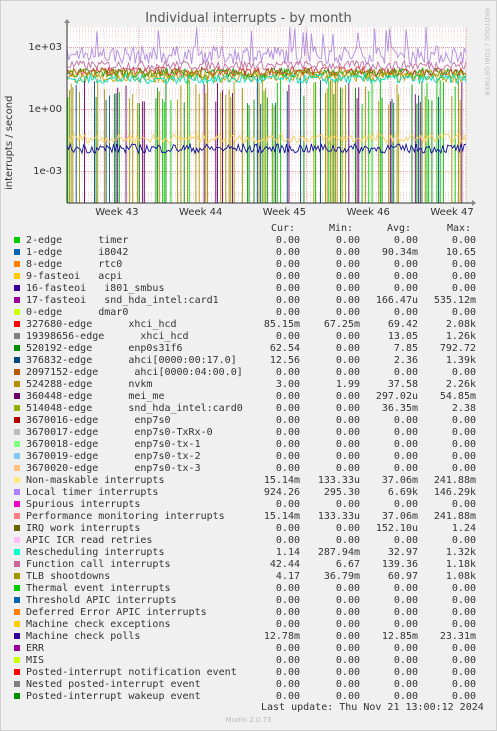  I want to click on legend-label: 17-fasteoi snd_hda_intel:card1, so click(122, 300).